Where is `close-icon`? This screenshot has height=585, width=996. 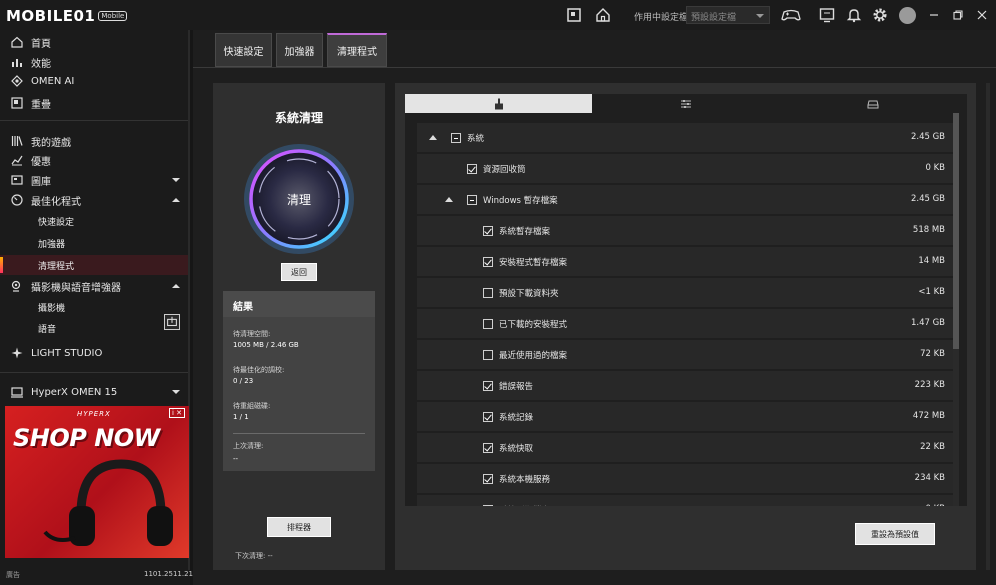 close-icon is located at coordinates (982, 15).